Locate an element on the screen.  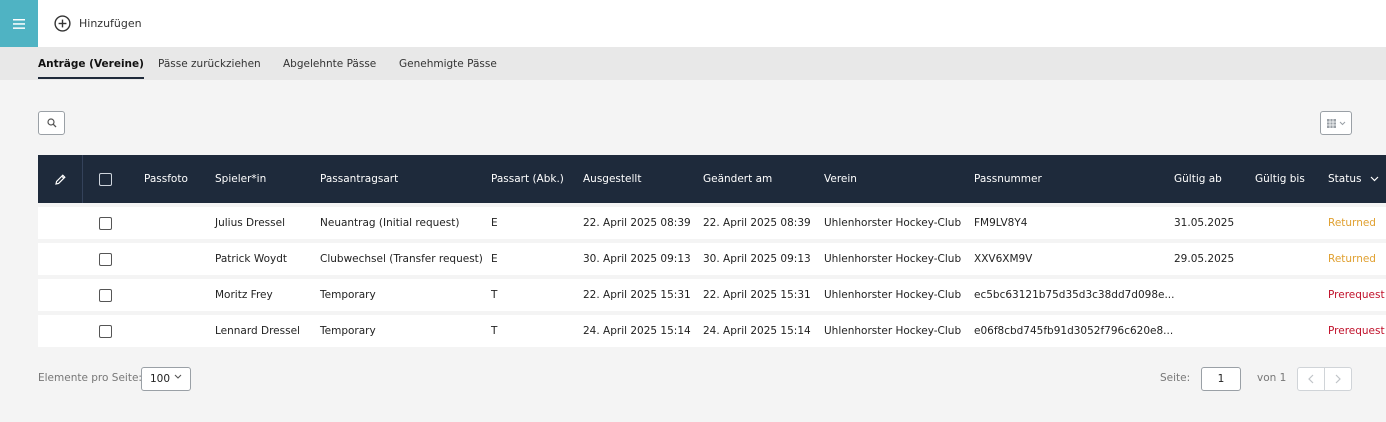
sort-chevron-icon is located at coordinates (1375, 179).